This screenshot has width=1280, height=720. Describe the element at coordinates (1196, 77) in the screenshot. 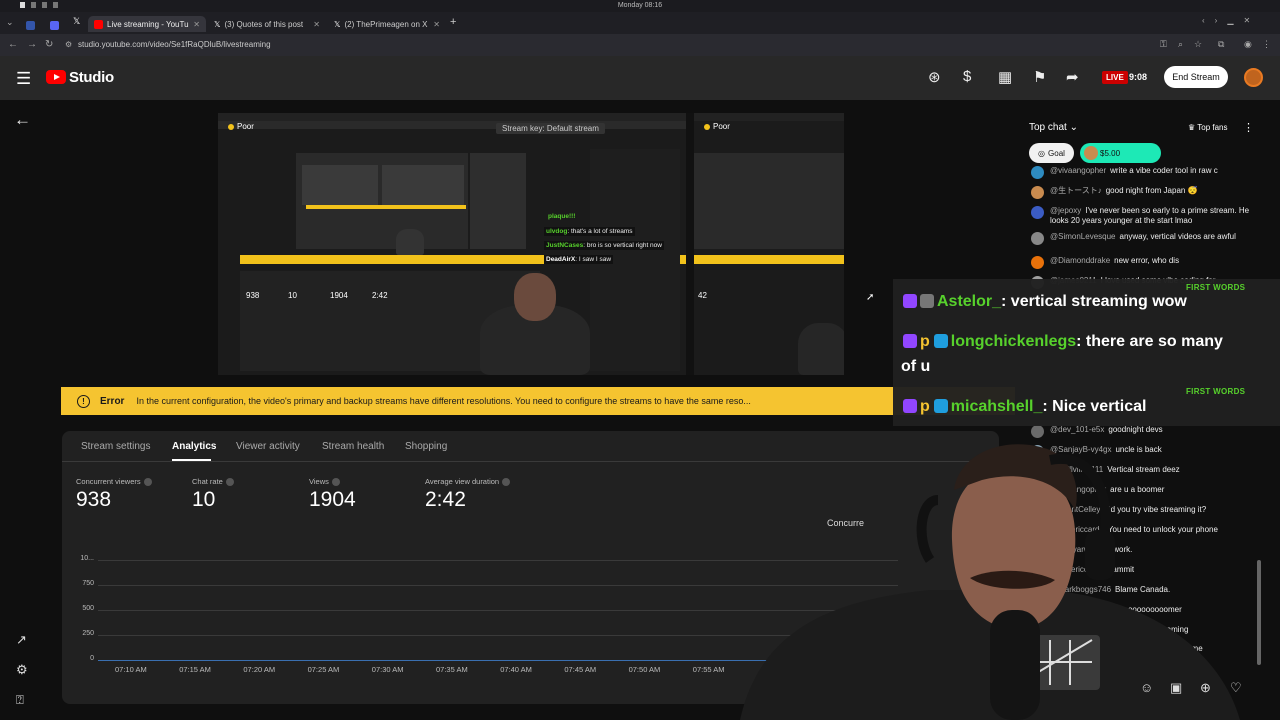

I see `end-stream-button: End Stream` at that location.